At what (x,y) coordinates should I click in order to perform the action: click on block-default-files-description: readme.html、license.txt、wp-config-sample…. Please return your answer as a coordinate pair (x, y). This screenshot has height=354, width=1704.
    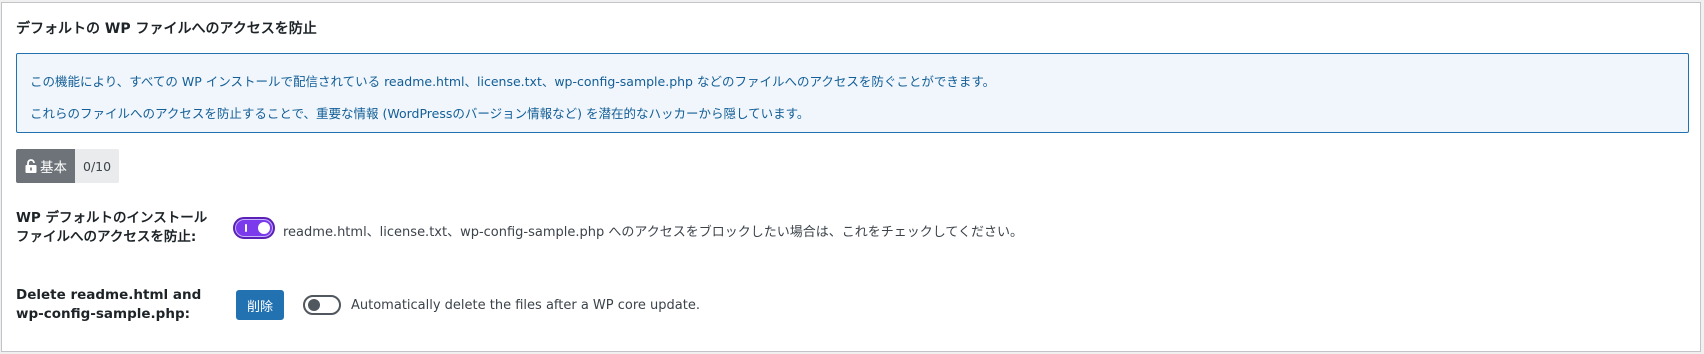
    Looking at the image, I should click on (653, 232).